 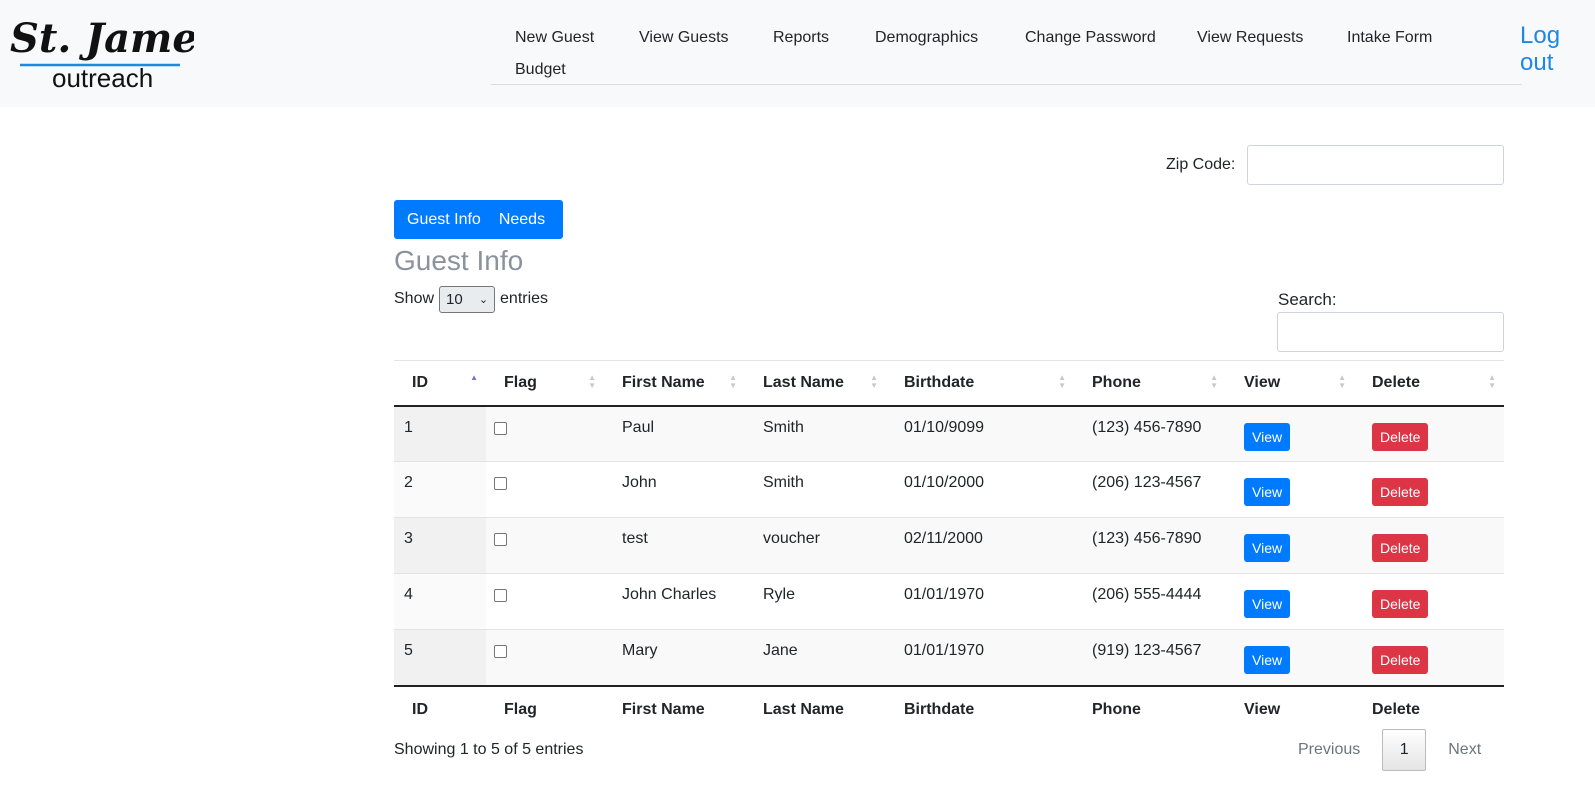 I want to click on sort-asc-icon: ▲, so click(x=474, y=377).